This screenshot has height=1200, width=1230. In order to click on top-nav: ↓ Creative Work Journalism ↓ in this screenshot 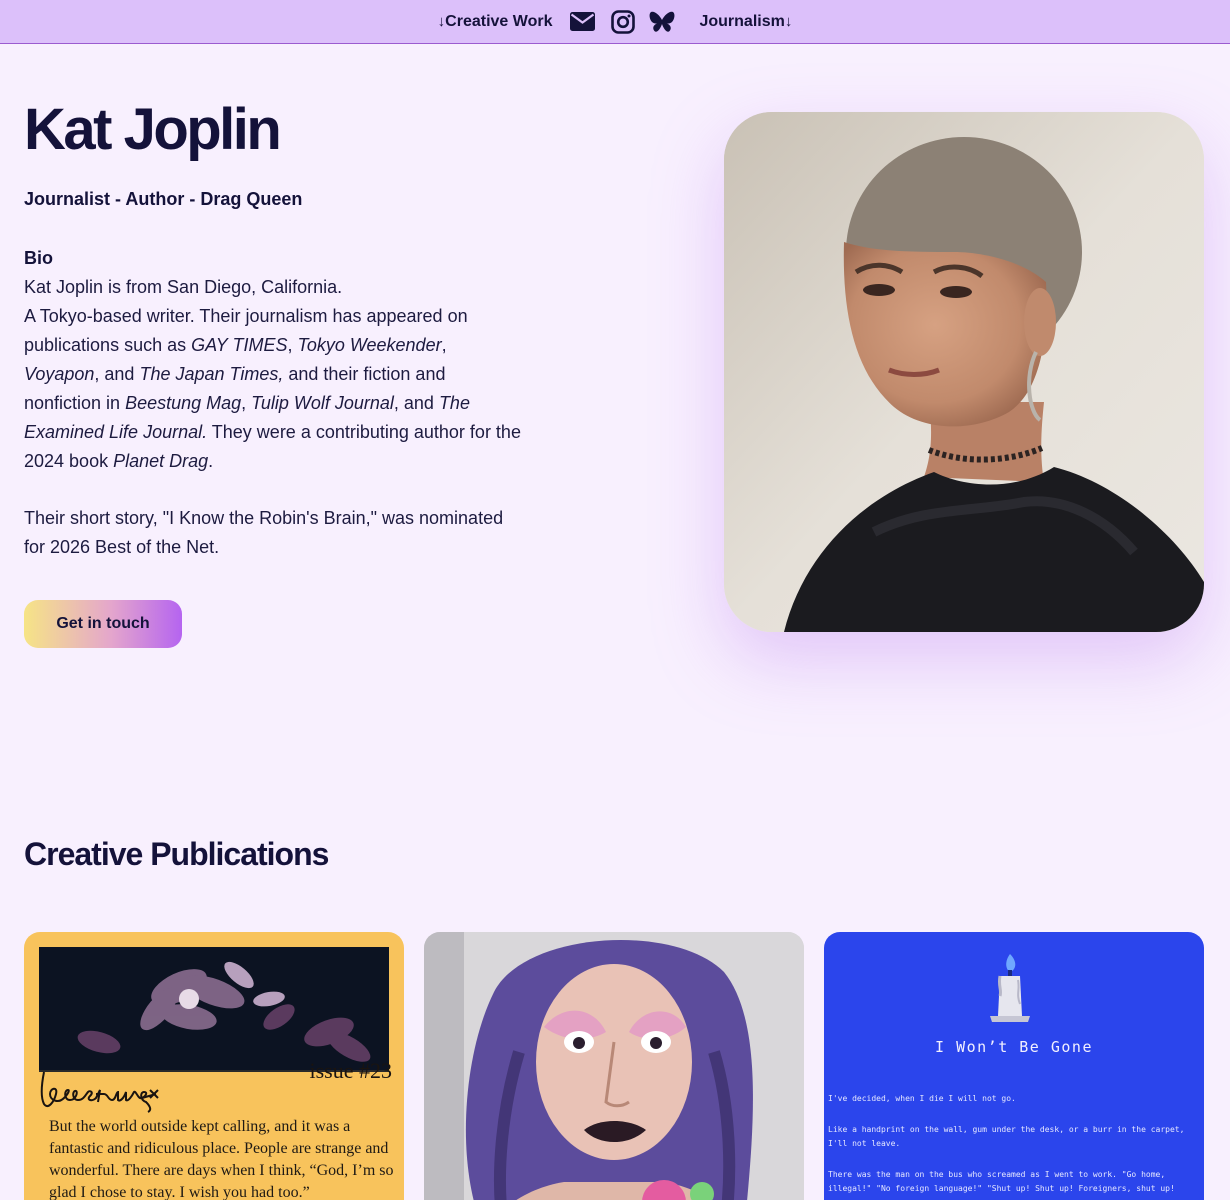, I will do `click(615, 22)`.